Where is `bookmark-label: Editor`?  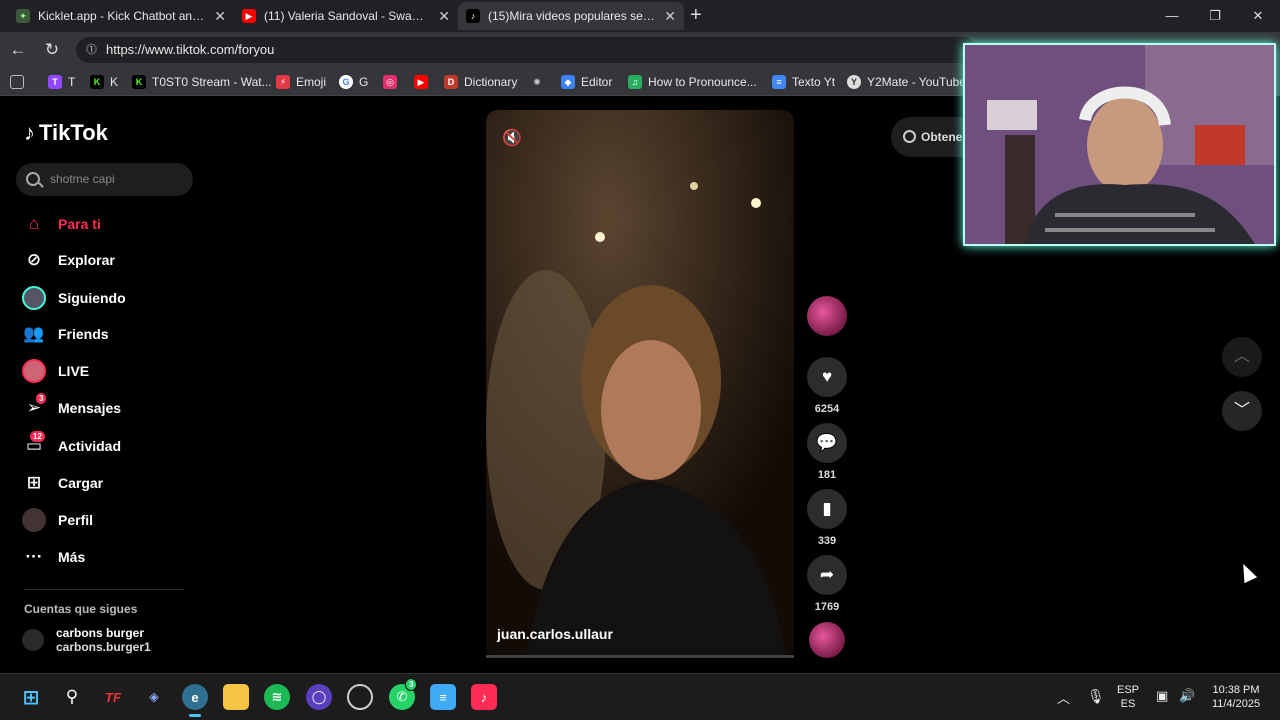
bookmark-label: Editor is located at coordinates (597, 82).